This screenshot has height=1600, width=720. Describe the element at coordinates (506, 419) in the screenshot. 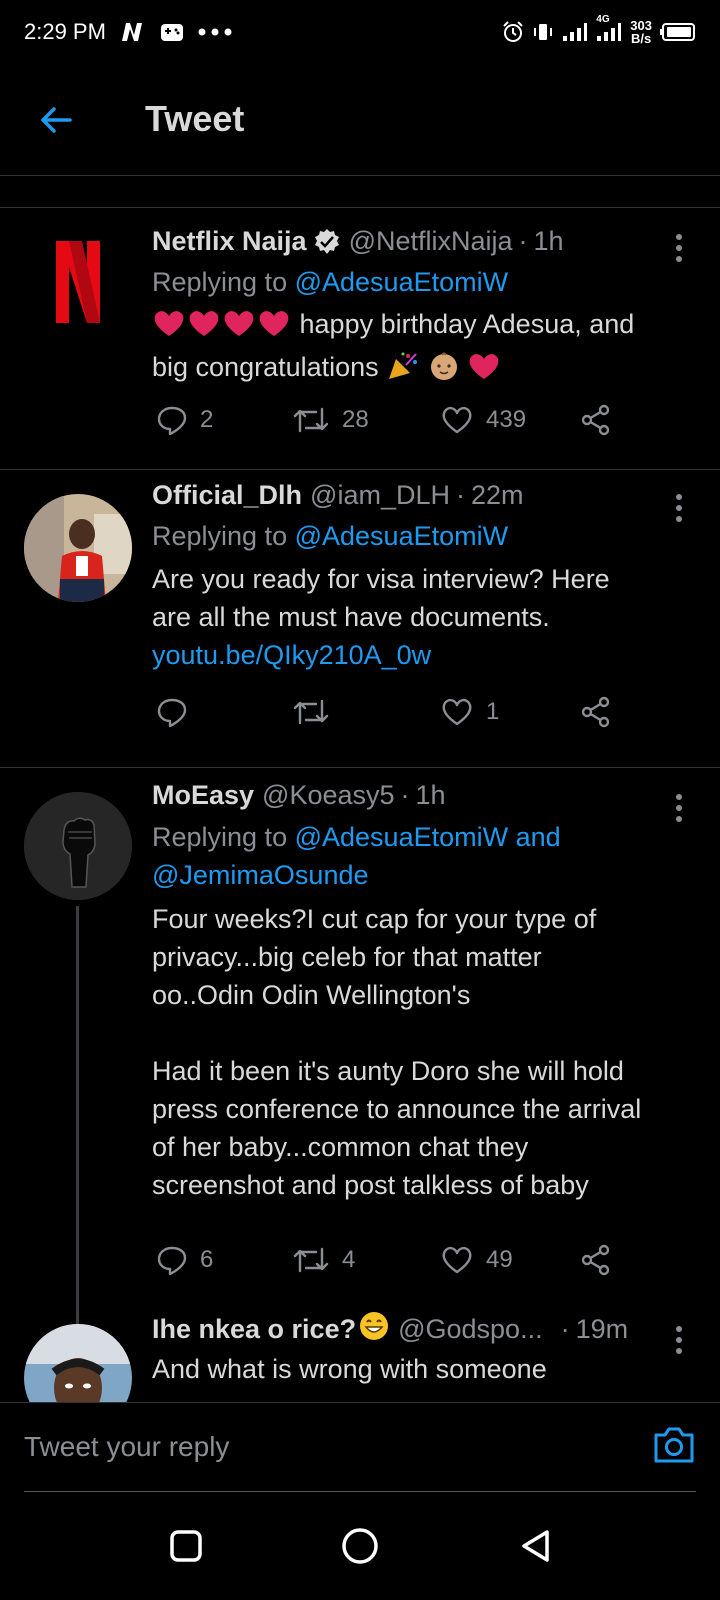

I see `like-count: 439` at that location.